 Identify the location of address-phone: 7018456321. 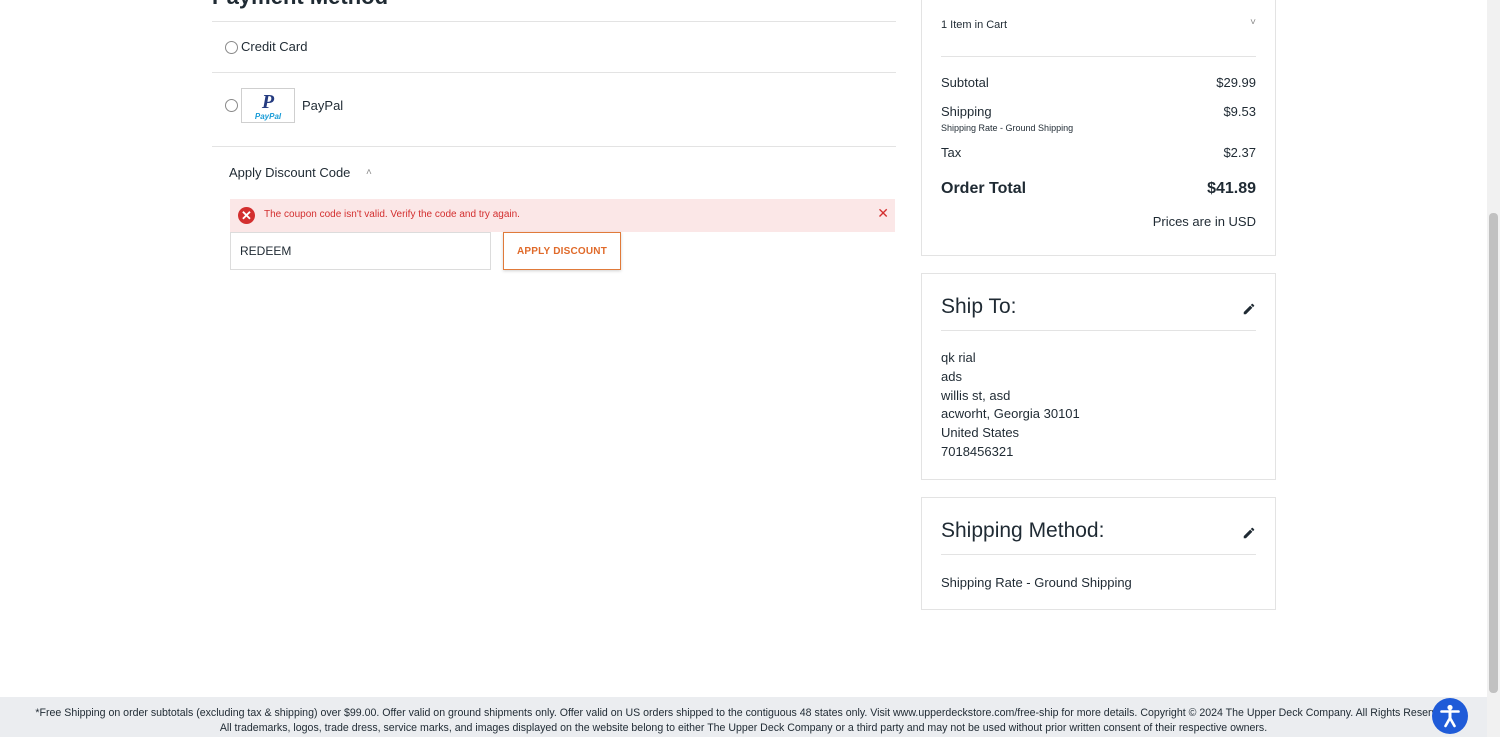
(977, 451).